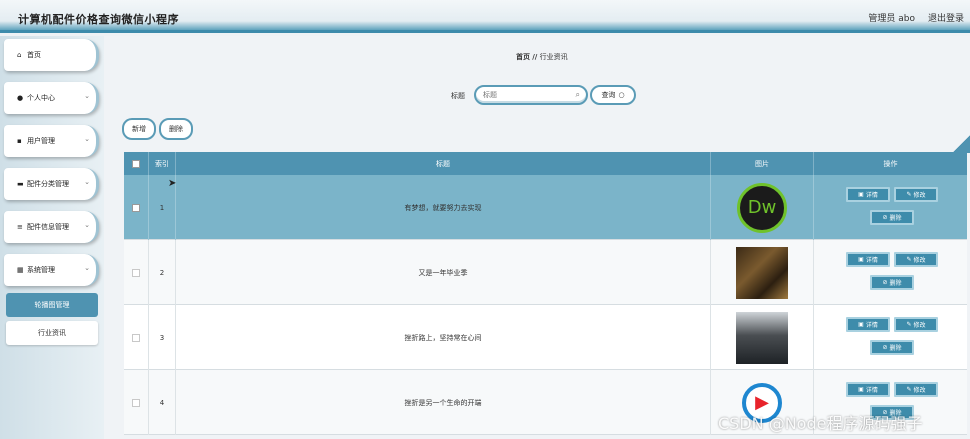 This screenshot has height=439, width=970. What do you see at coordinates (51, 184) in the screenshot?
I see `sidebar-item-category: ▬ 配件分类管理 ⌄` at bounding box center [51, 184].